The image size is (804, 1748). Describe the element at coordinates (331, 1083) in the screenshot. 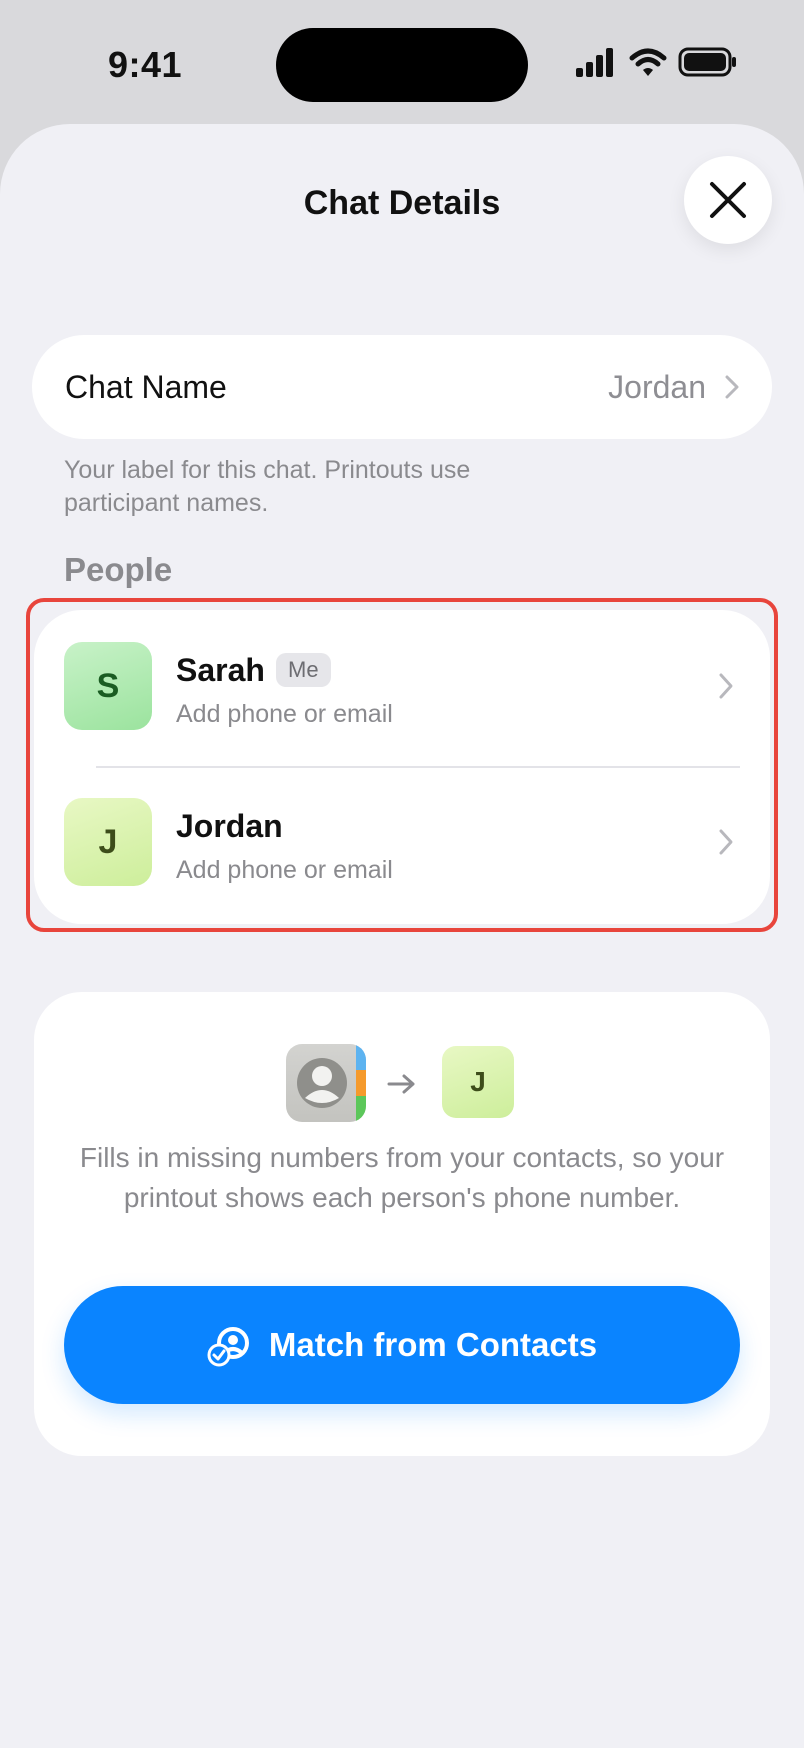

I see `person-silhouette-icon` at that location.